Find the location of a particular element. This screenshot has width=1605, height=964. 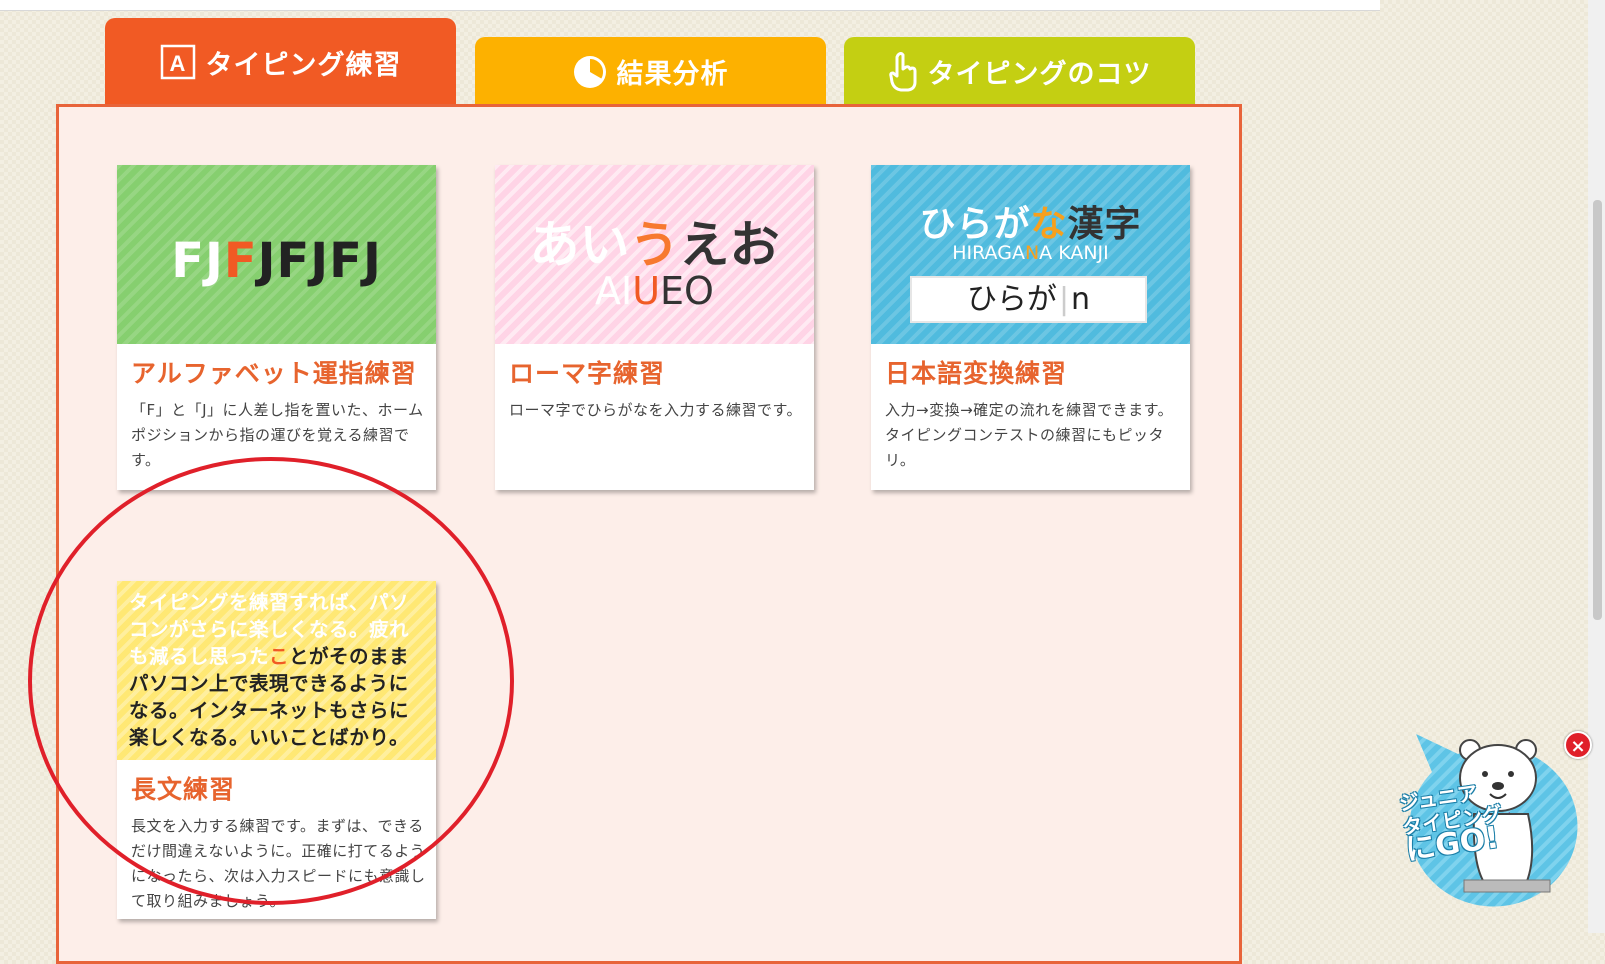

hero-text-hiragana-kanji: ひらがな漢字 is located at coordinates (1030, 224).